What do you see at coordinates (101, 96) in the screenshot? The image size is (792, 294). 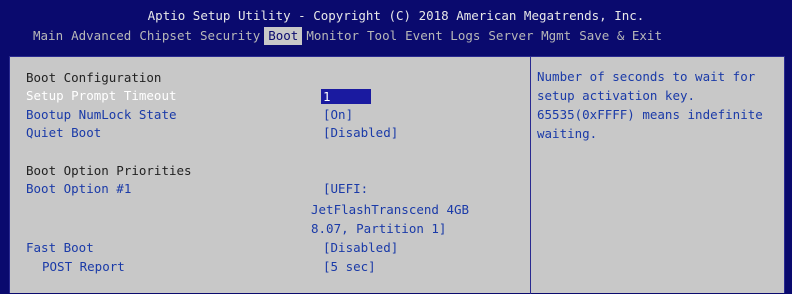 I see `setup-prompt-timeout-label: Setup Prompt Timeout` at bounding box center [101, 96].